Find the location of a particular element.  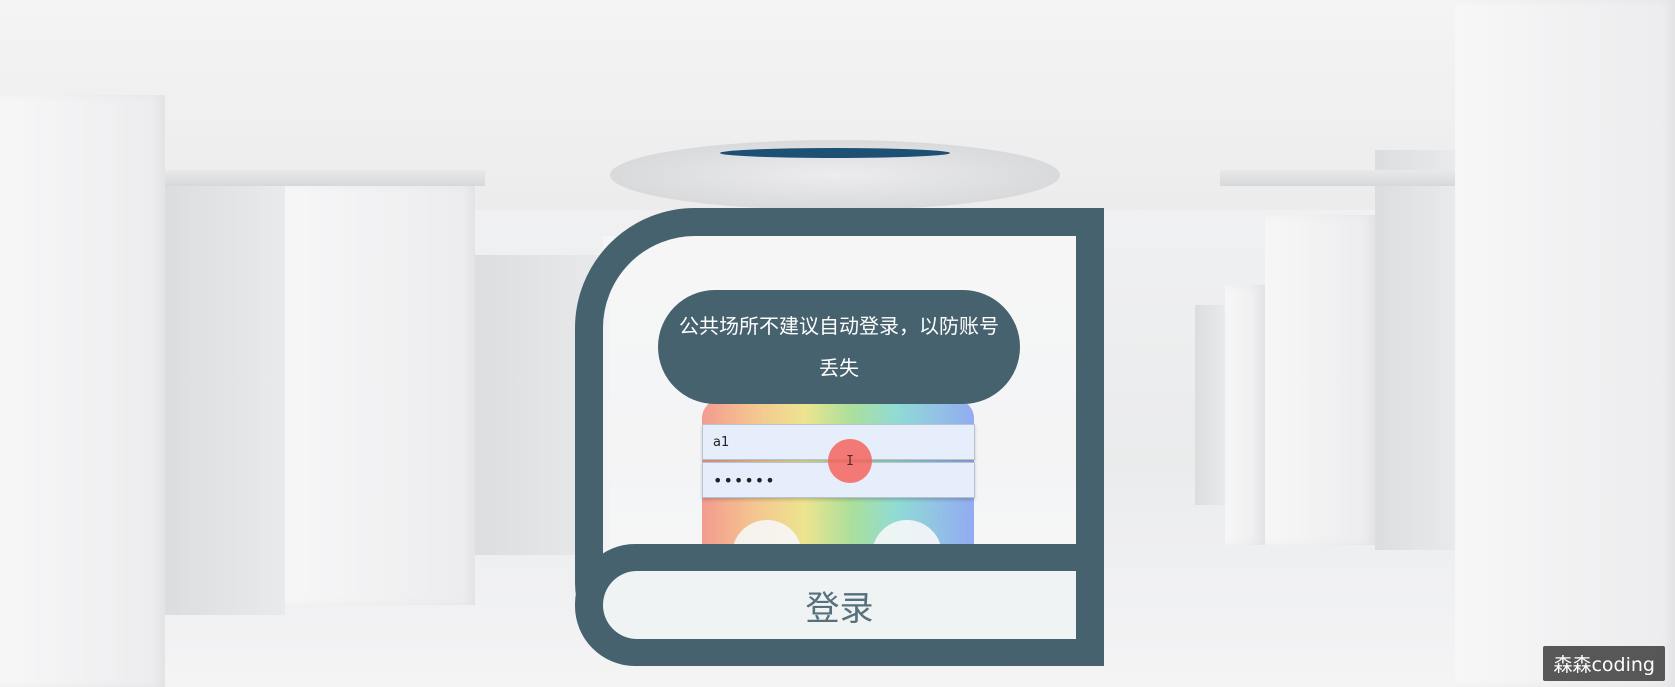

ceiling-beam-right is located at coordinates (1337, 178).